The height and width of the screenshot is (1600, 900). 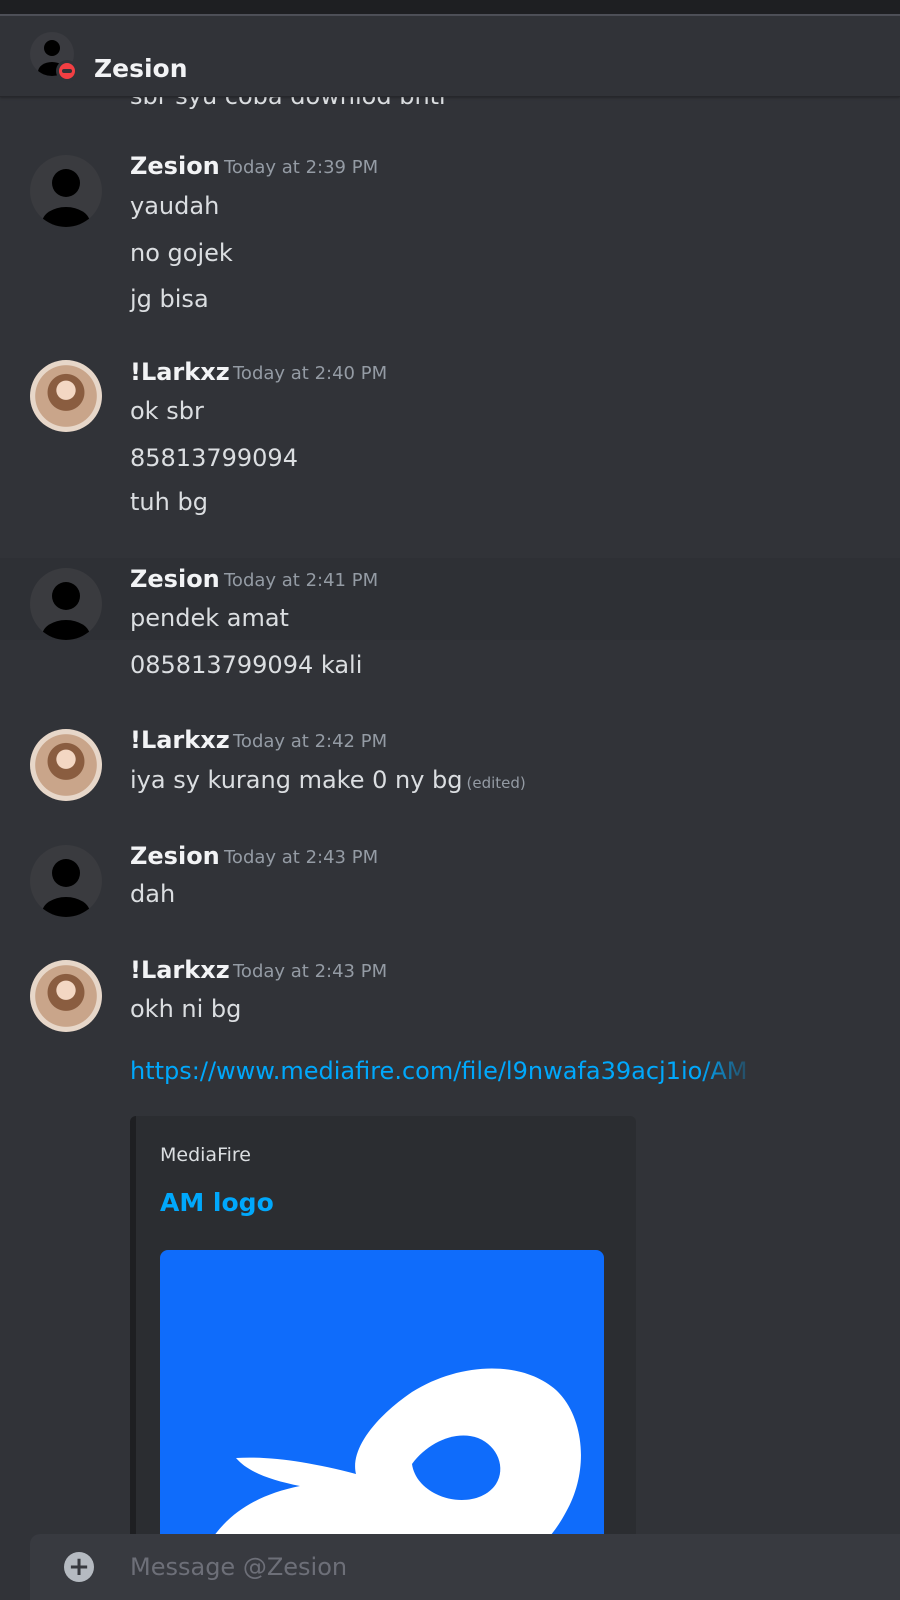 What do you see at coordinates (310, 741) in the screenshot?
I see `message-timestamp: Today at 2:42 PM` at bounding box center [310, 741].